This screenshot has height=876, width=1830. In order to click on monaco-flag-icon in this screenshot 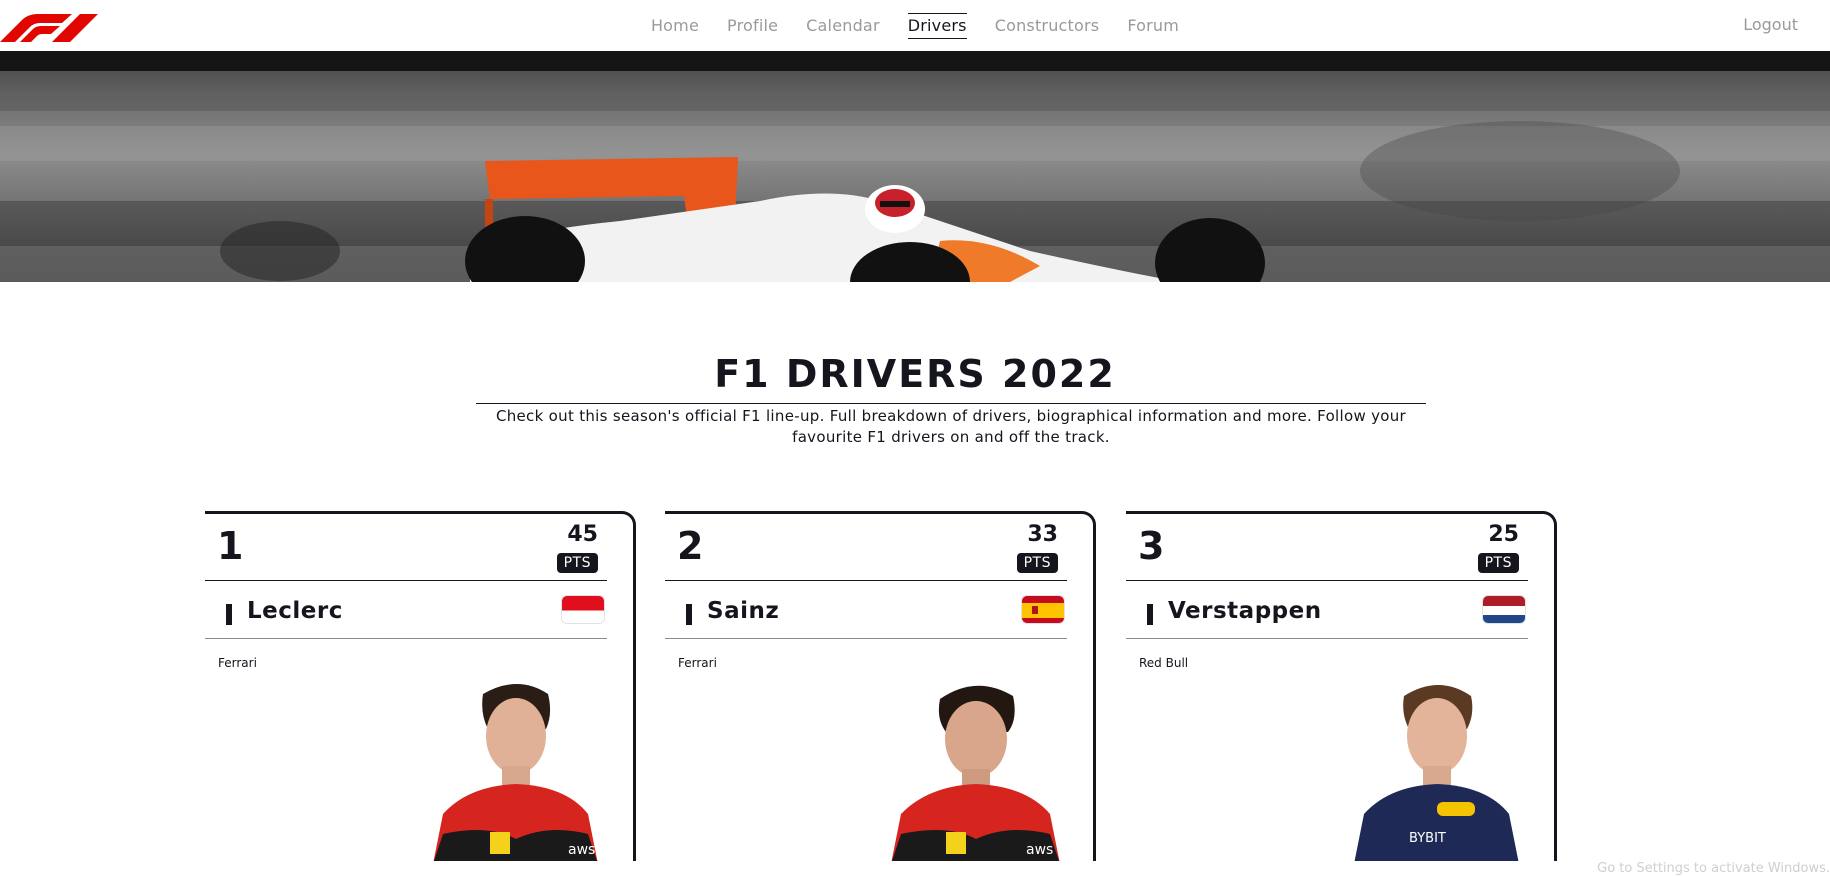, I will do `click(583, 609)`.